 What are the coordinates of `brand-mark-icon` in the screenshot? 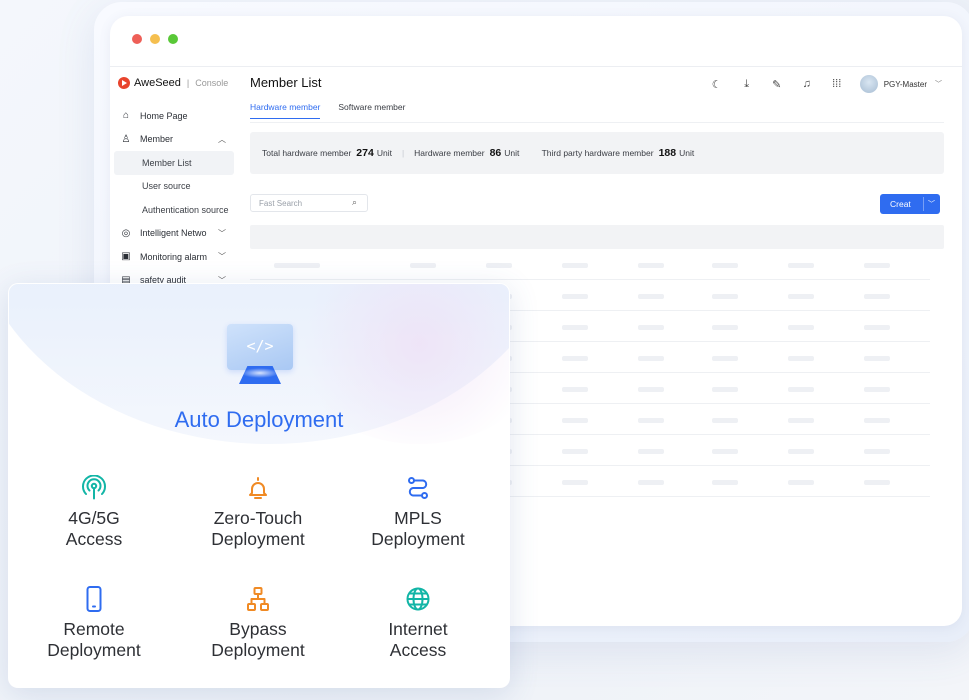 It's located at (124, 83).